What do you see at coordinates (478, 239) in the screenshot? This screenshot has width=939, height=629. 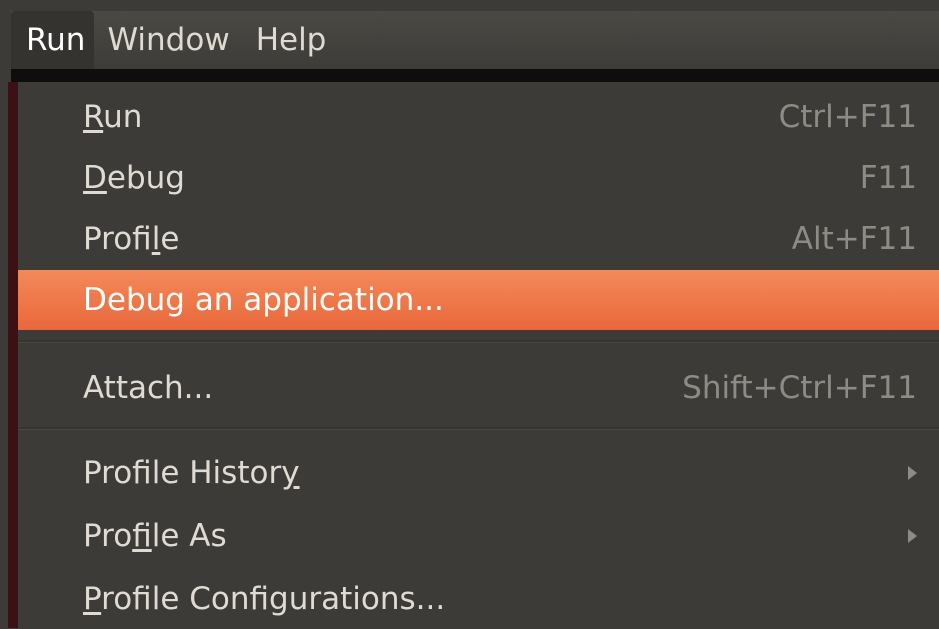 I see `menu-item-profile: Profile Alt+F11` at bounding box center [478, 239].